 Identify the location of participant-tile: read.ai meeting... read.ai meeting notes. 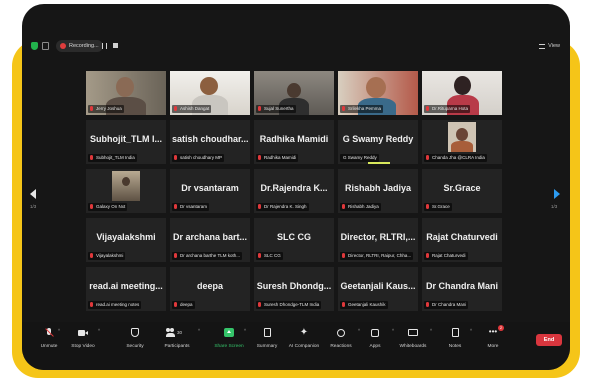
(126, 289).